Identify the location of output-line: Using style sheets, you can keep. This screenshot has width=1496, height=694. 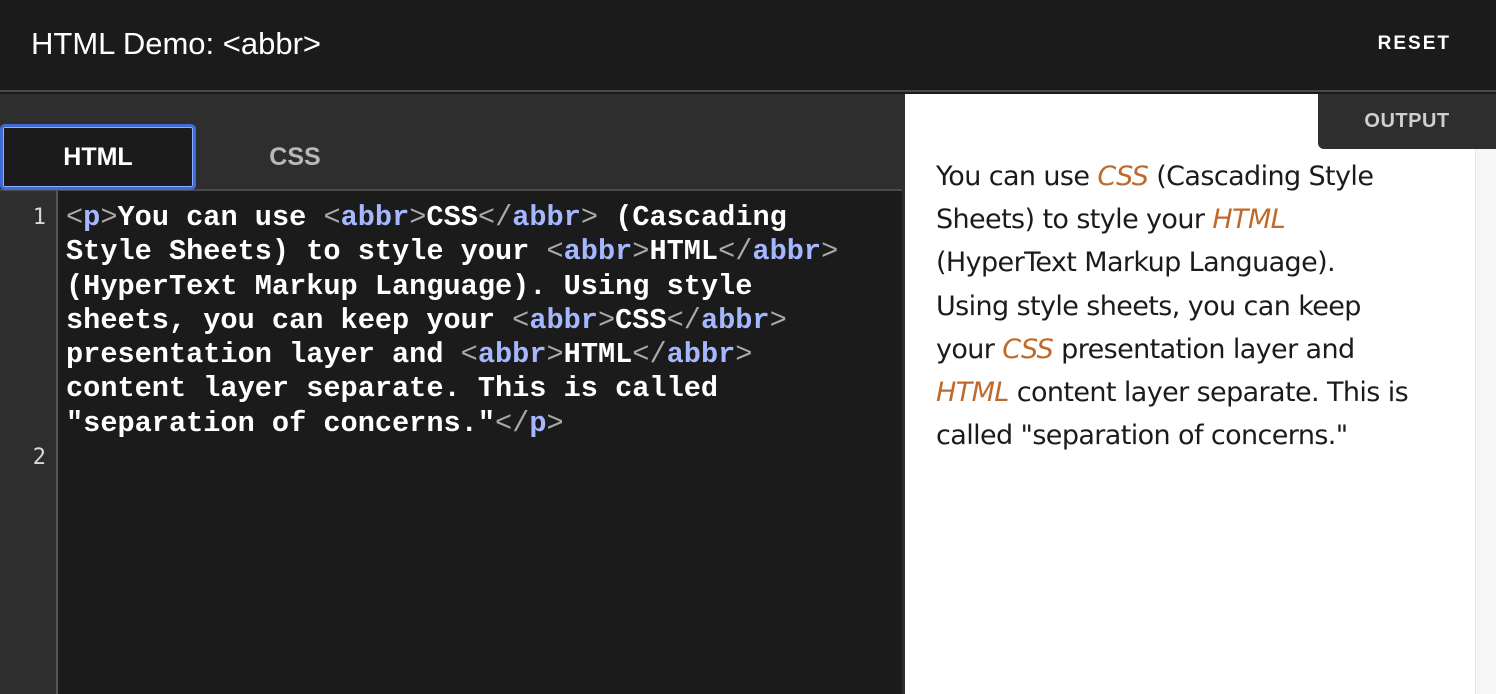
(1196, 306).